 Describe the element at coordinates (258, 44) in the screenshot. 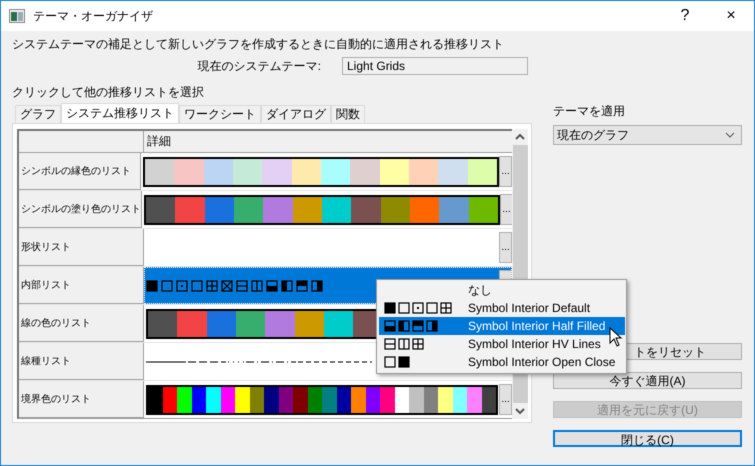

I see `description-text: システムテーマの補足として新しいグラフを作成するときに自動的に適用される推移リスト` at that location.